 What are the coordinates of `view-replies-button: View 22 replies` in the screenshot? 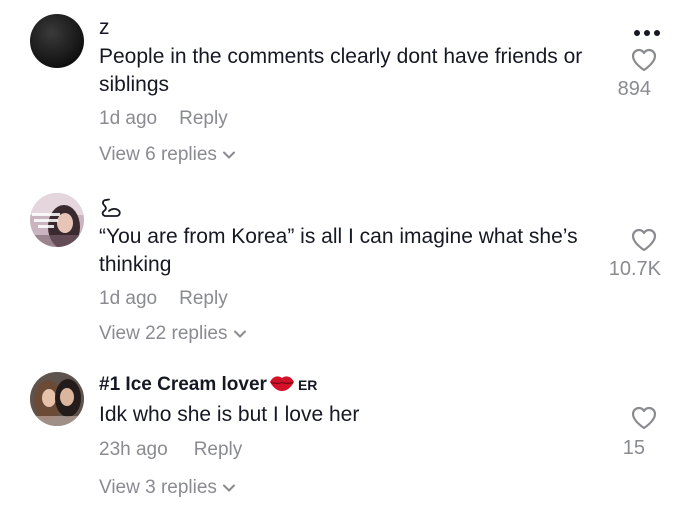 It's located at (172, 334).